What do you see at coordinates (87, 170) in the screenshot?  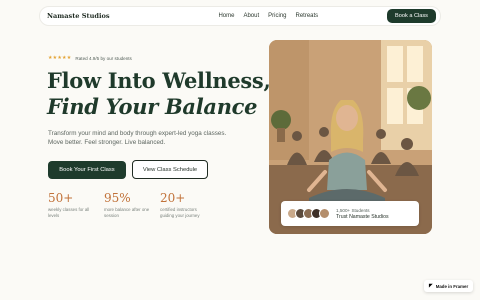 I see `book-first-class-button: Book Your First Class` at bounding box center [87, 170].